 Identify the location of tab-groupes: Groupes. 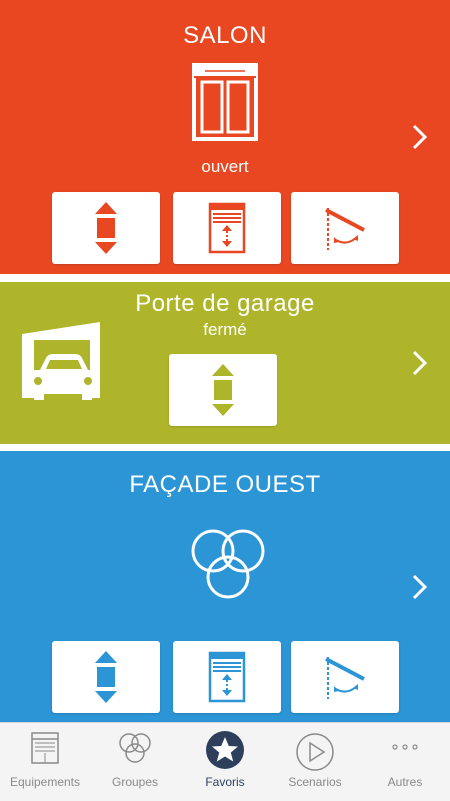
(135, 762).